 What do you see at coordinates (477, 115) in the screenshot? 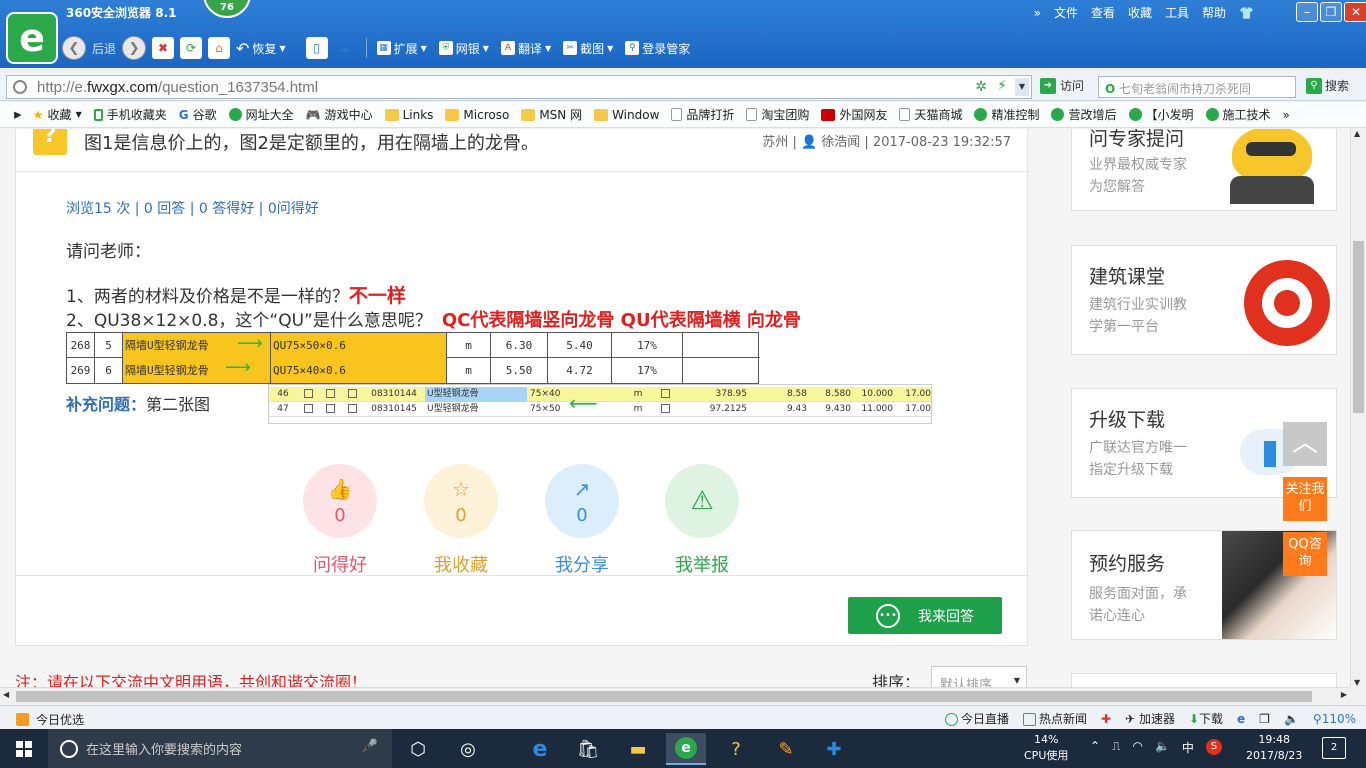
I see `bookmark-microsoft: Microso` at bounding box center [477, 115].